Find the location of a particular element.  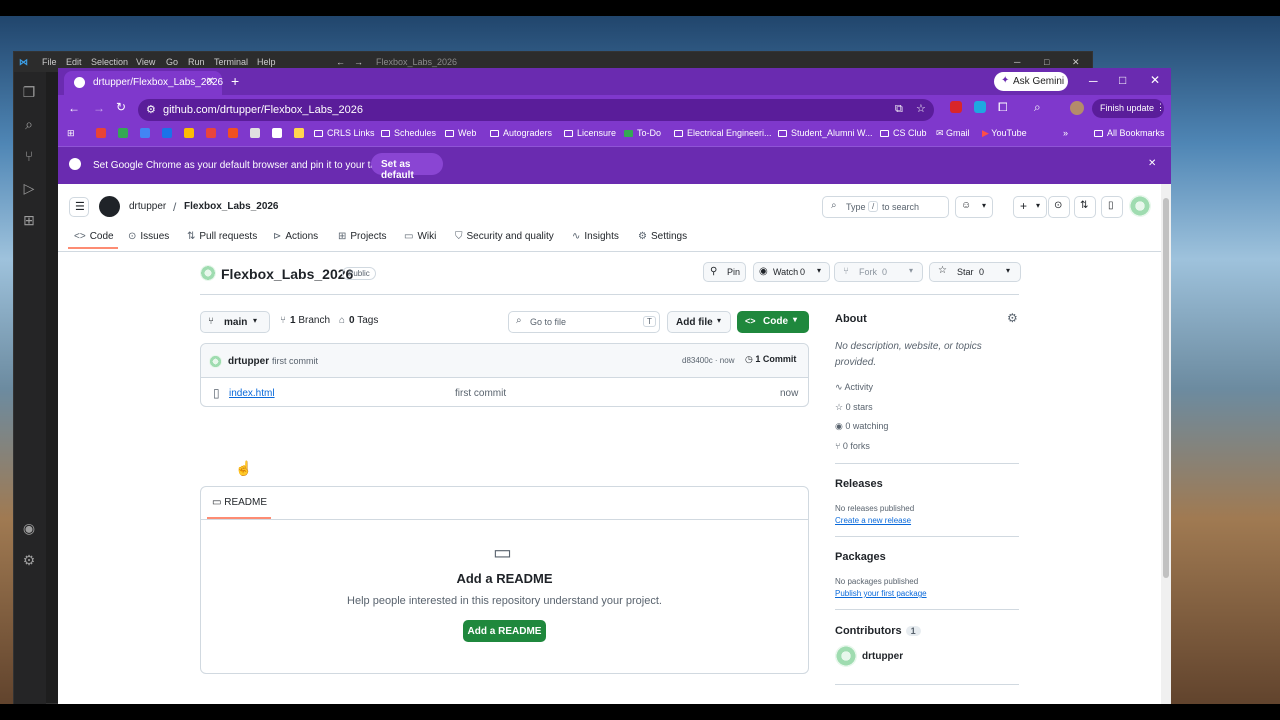

vscode-menu-run: Run is located at coordinates (196, 62).